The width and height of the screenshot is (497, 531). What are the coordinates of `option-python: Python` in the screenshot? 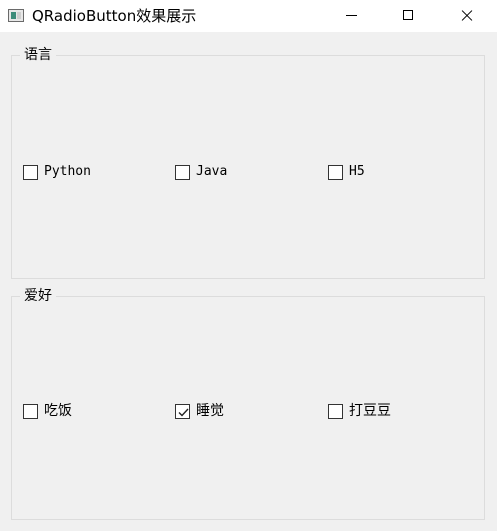 It's located at (57, 172).